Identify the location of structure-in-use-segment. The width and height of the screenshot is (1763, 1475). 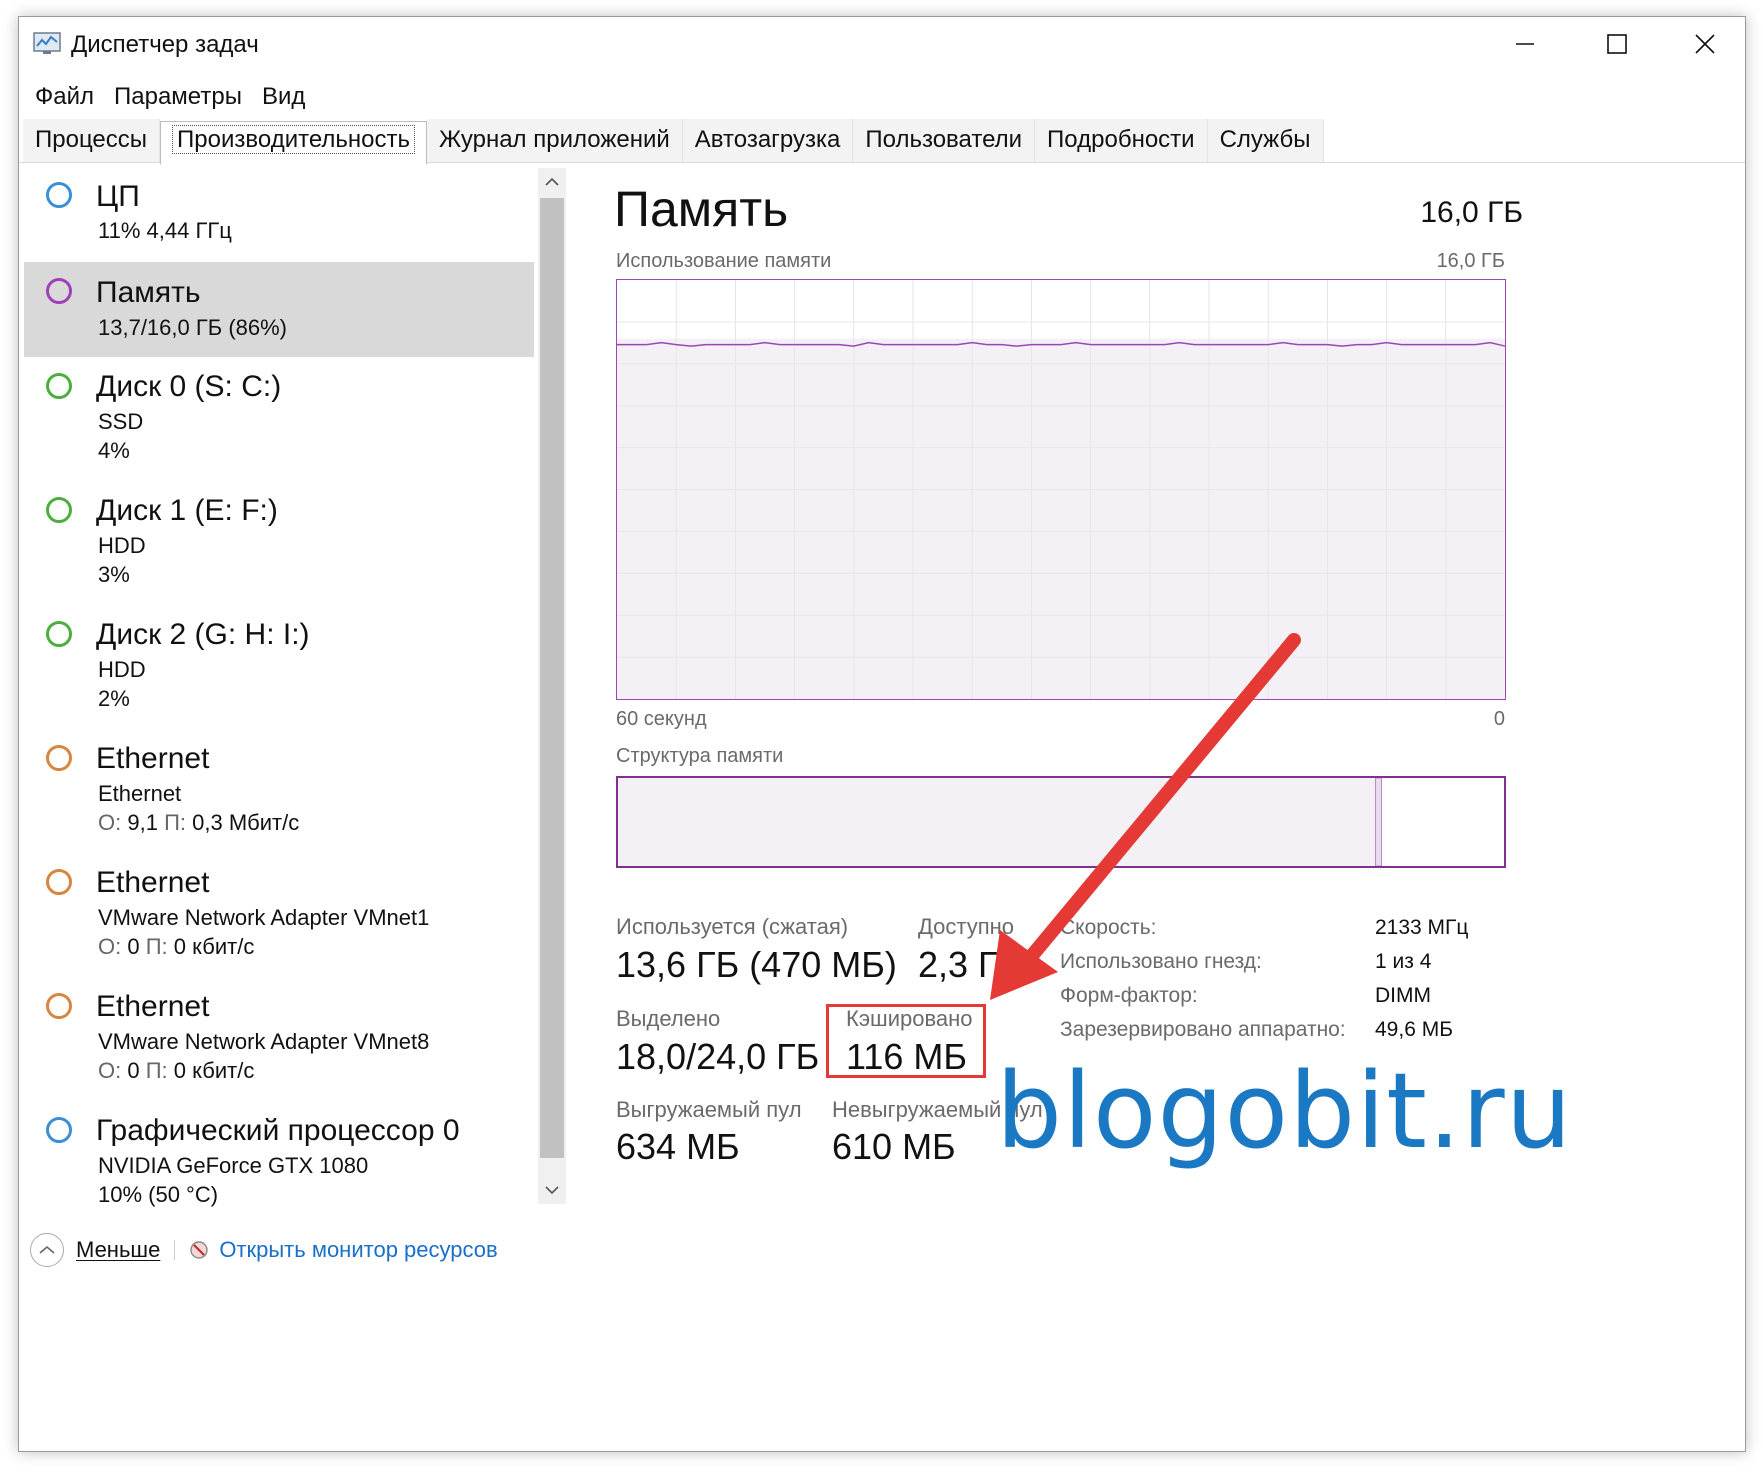
(997, 822).